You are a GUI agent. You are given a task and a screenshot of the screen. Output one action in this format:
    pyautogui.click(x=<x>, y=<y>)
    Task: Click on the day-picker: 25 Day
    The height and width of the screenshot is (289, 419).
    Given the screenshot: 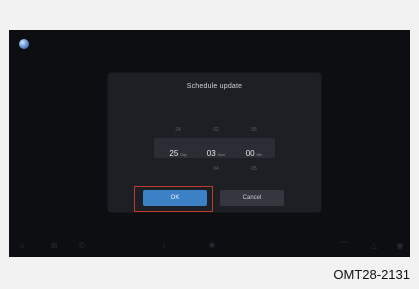 What is the action you would take?
    pyautogui.click(x=178, y=152)
    